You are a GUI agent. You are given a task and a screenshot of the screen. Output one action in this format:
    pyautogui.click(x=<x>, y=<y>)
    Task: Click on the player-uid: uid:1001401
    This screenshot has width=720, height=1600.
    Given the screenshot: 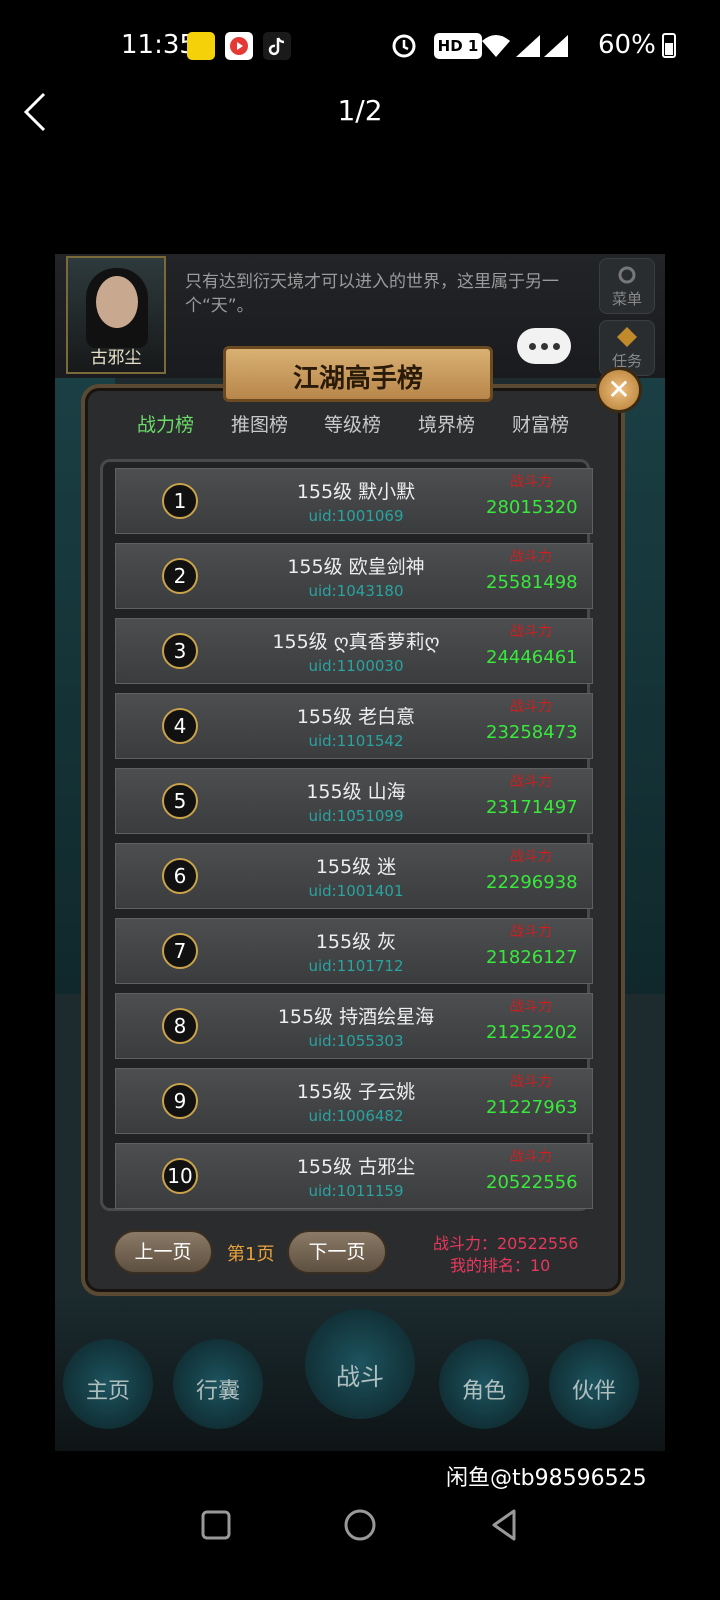 What is the action you would take?
    pyautogui.click(x=356, y=891)
    